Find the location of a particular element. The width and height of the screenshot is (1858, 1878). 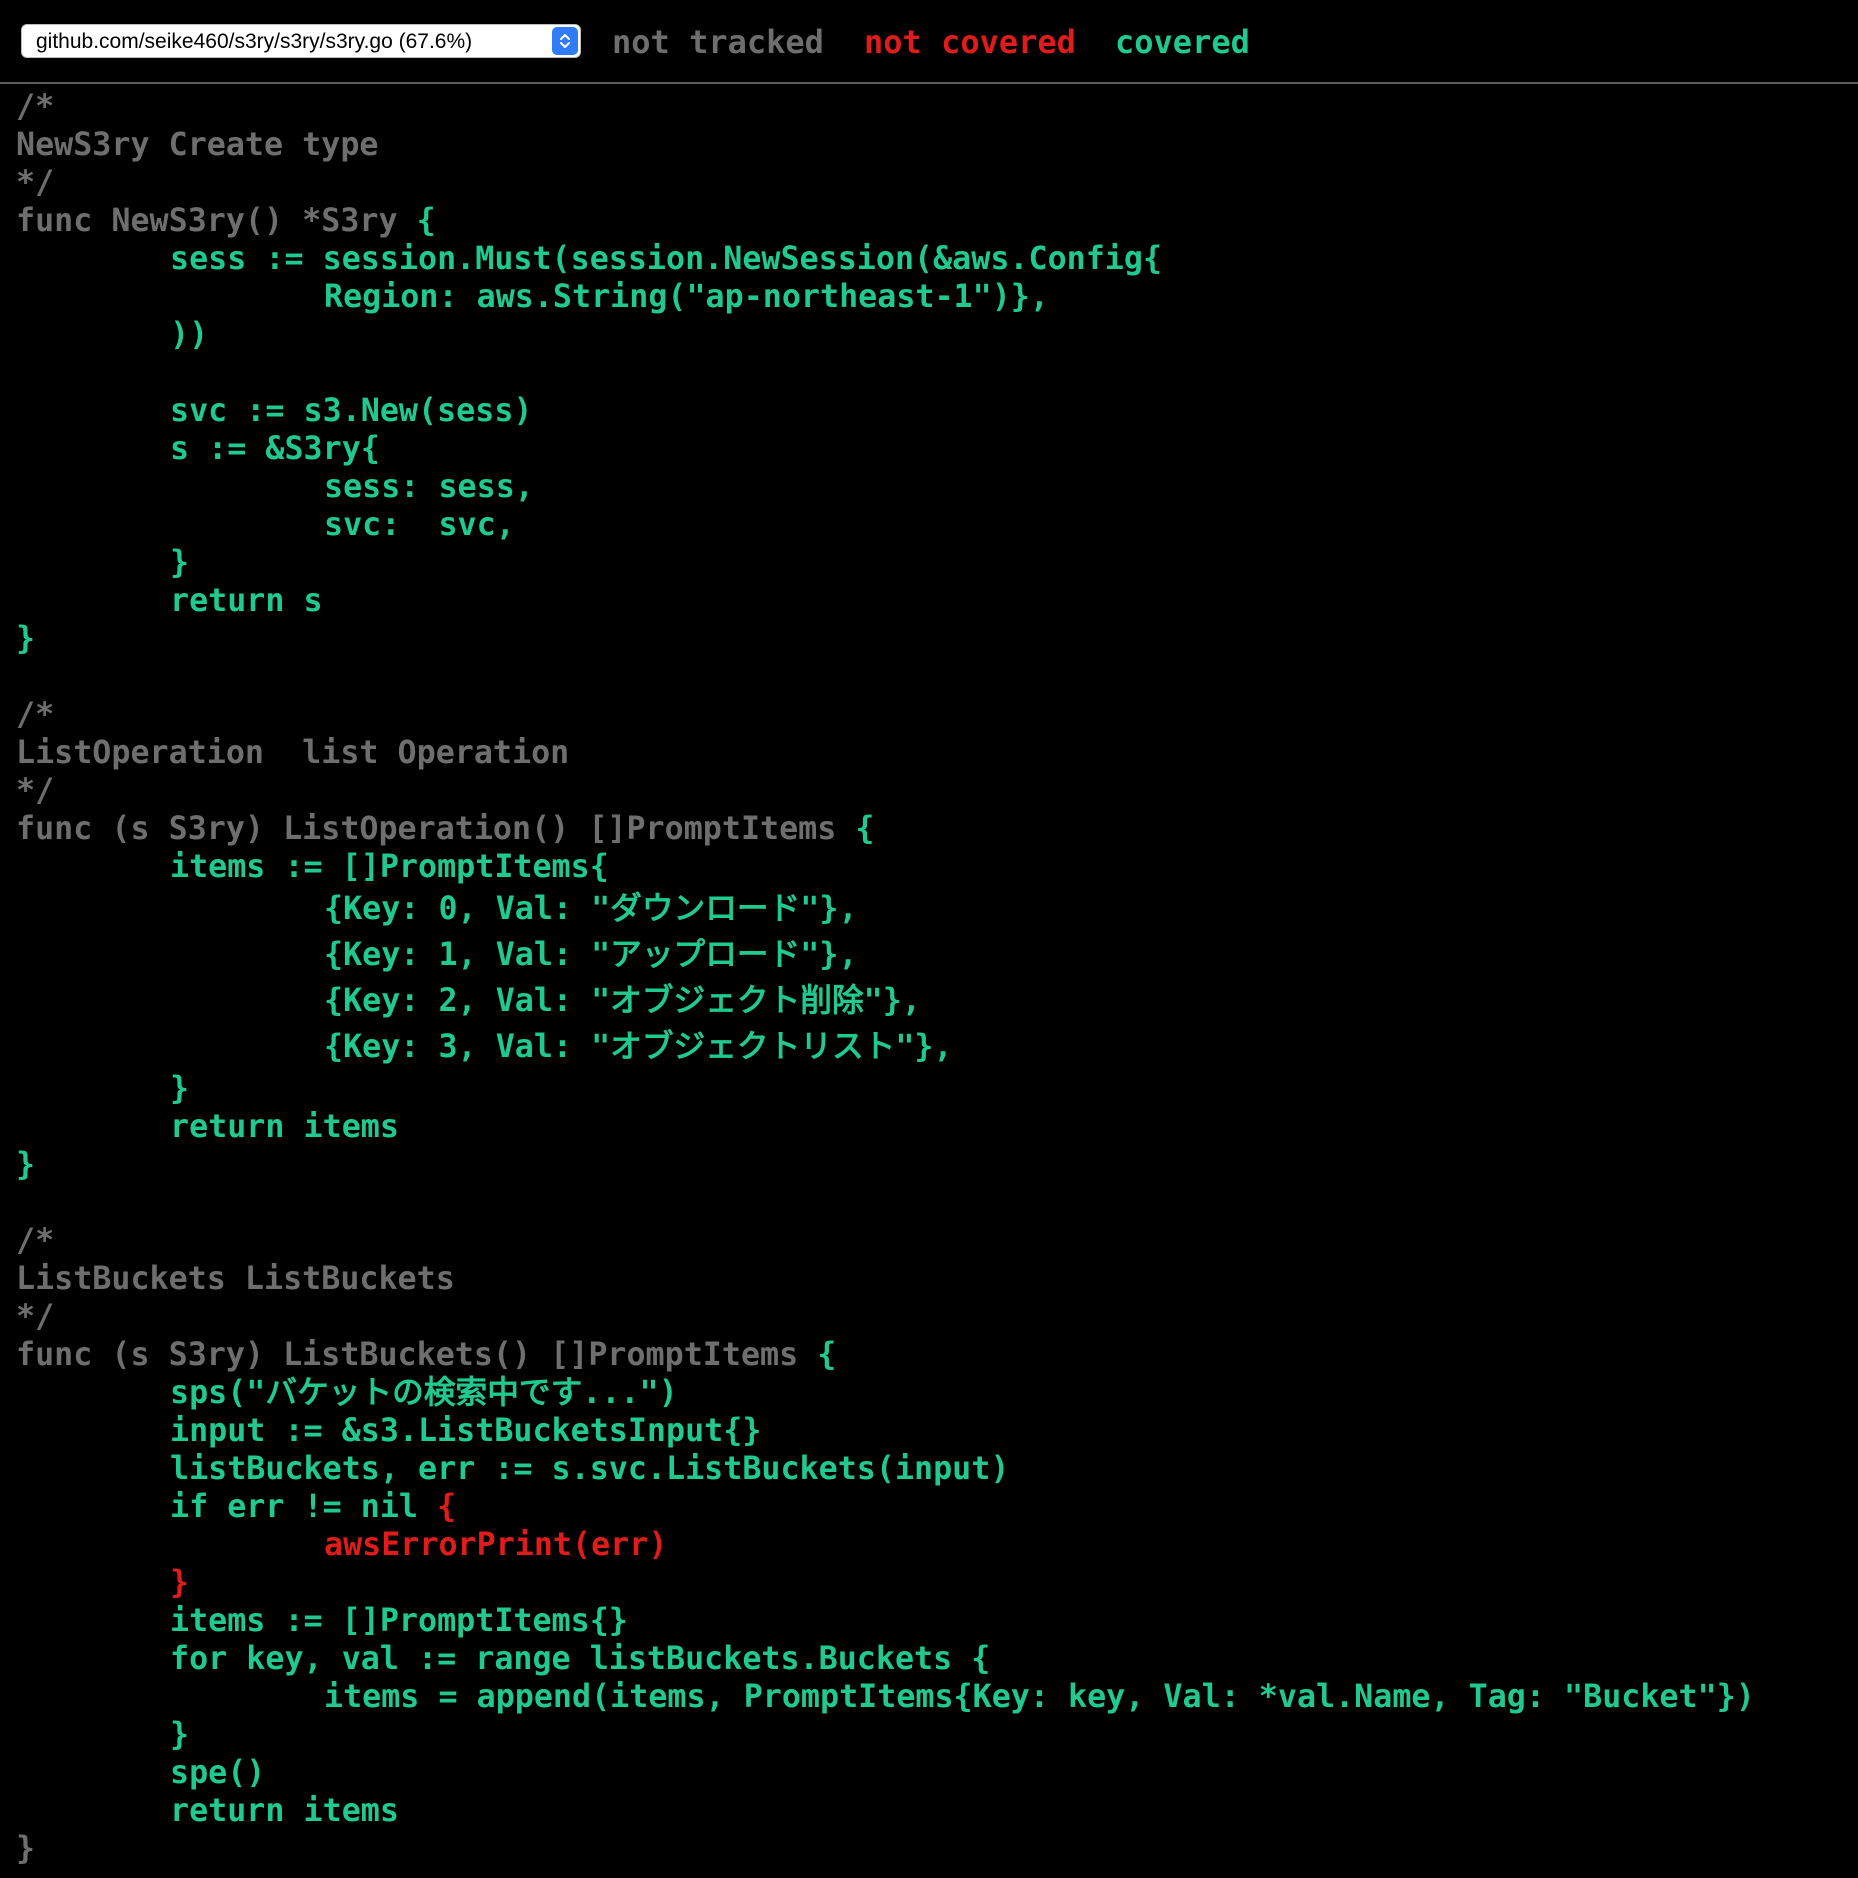

code-segment: )) is located at coordinates (189, 335).